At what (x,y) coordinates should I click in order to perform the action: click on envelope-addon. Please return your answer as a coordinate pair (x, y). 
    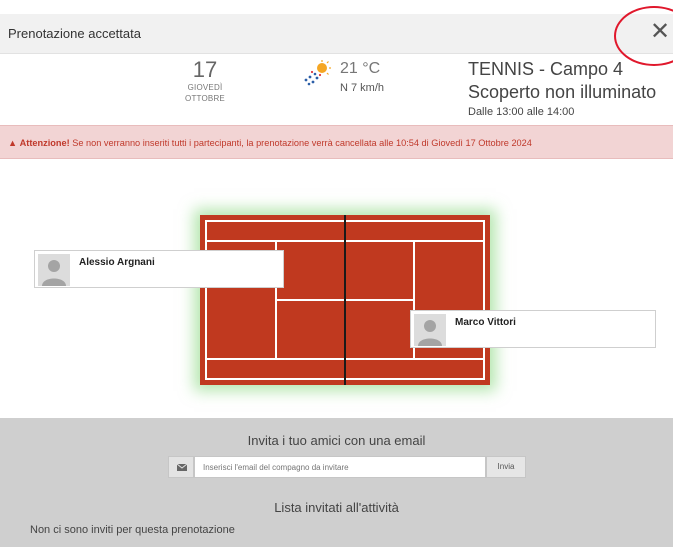
    Looking at the image, I should click on (181, 467).